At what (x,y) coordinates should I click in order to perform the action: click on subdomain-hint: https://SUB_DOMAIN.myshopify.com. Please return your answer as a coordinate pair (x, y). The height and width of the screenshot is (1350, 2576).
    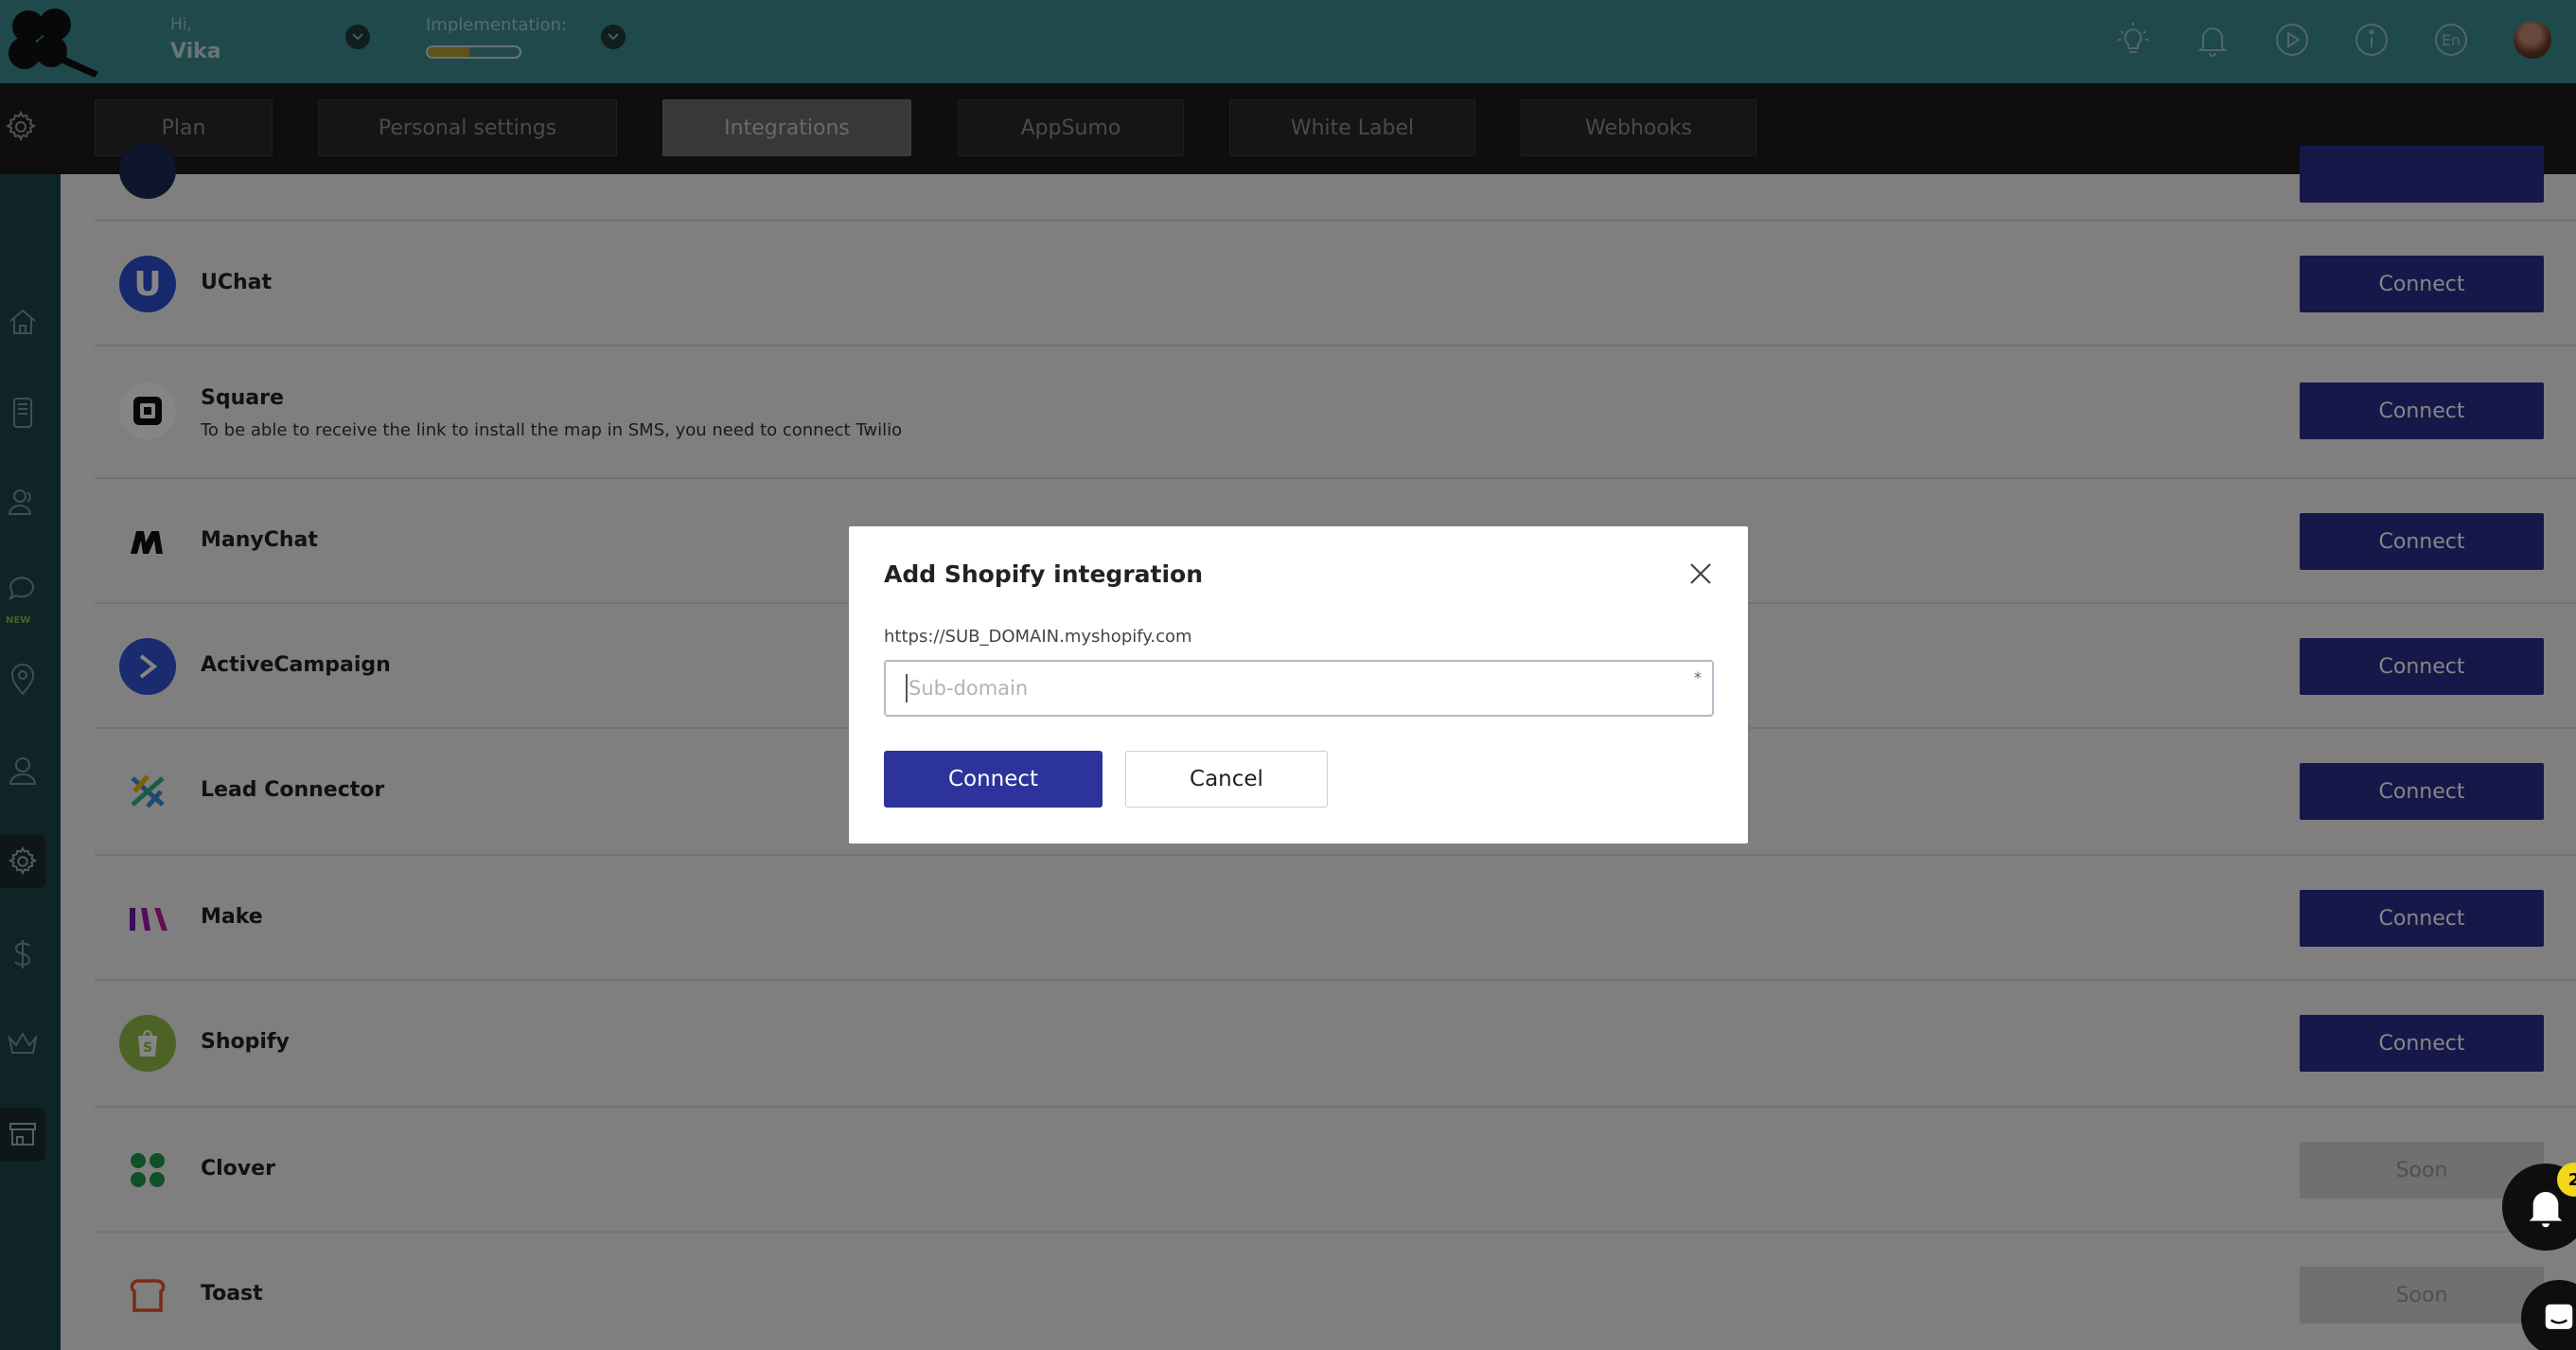
    Looking at the image, I should click on (1038, 637).